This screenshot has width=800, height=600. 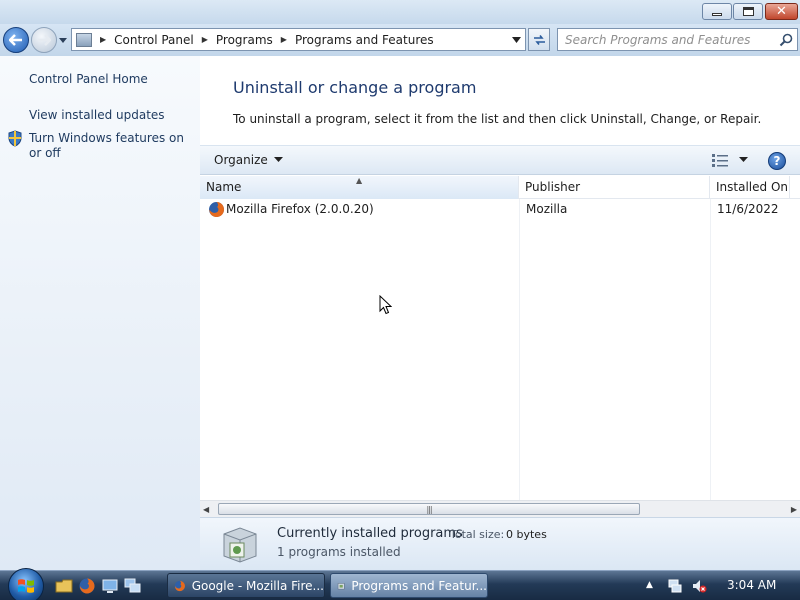 I want to click on windows-logo-icon, so click(x=26, y=586).